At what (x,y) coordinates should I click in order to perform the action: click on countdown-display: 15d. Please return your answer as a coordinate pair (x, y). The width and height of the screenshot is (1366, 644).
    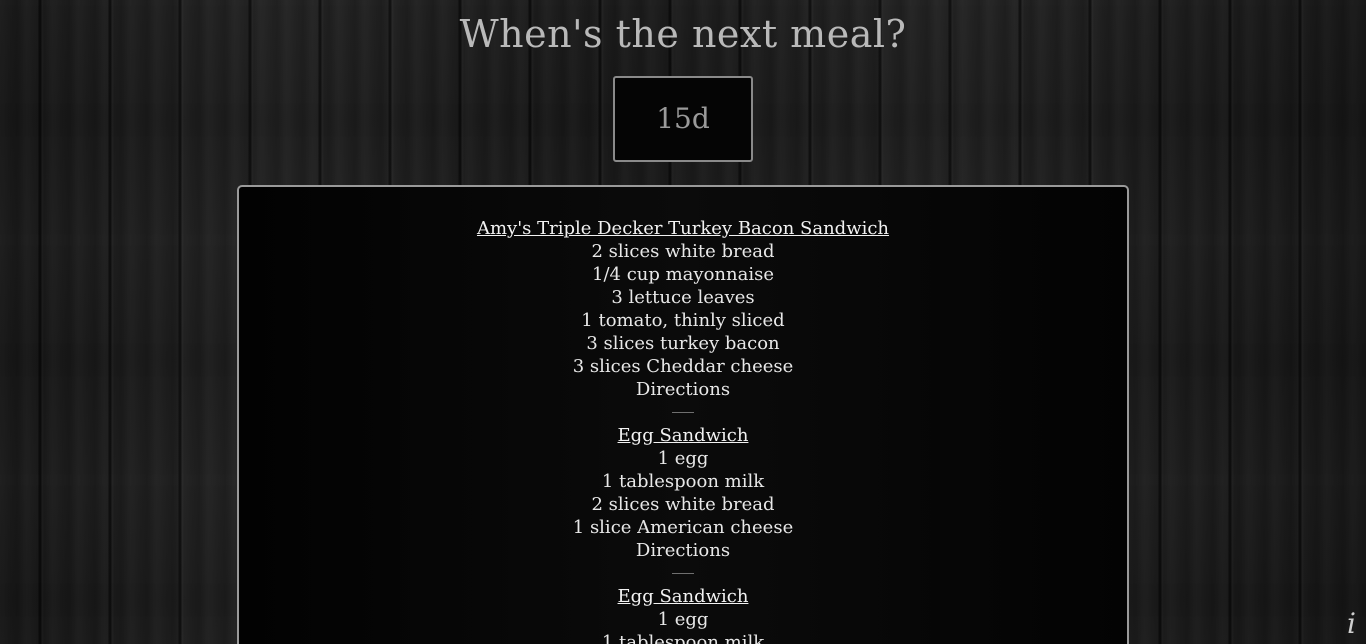
    Looking at the image, I should click on (683, 119).